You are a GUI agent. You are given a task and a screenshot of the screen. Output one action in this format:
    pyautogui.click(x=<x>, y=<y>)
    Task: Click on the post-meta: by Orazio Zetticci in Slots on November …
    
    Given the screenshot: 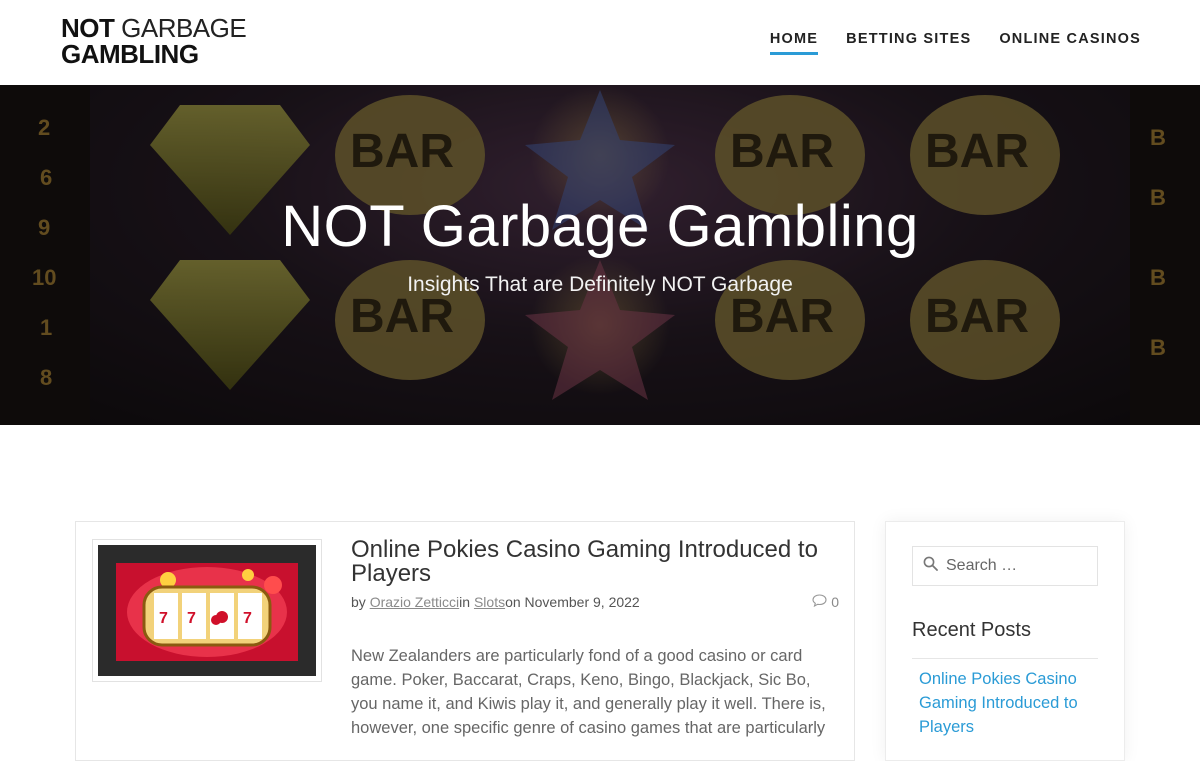 What is the action you would take?
    pyautogui.click(x=595, y=602)
    